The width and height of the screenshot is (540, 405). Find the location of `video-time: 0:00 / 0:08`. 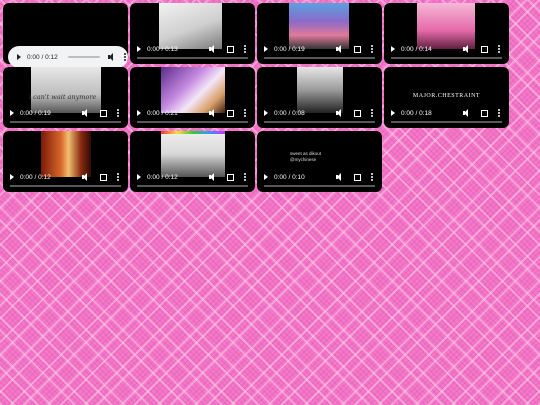

video-time: 0:00 / 0:08 is located at coordinates (289, 113).